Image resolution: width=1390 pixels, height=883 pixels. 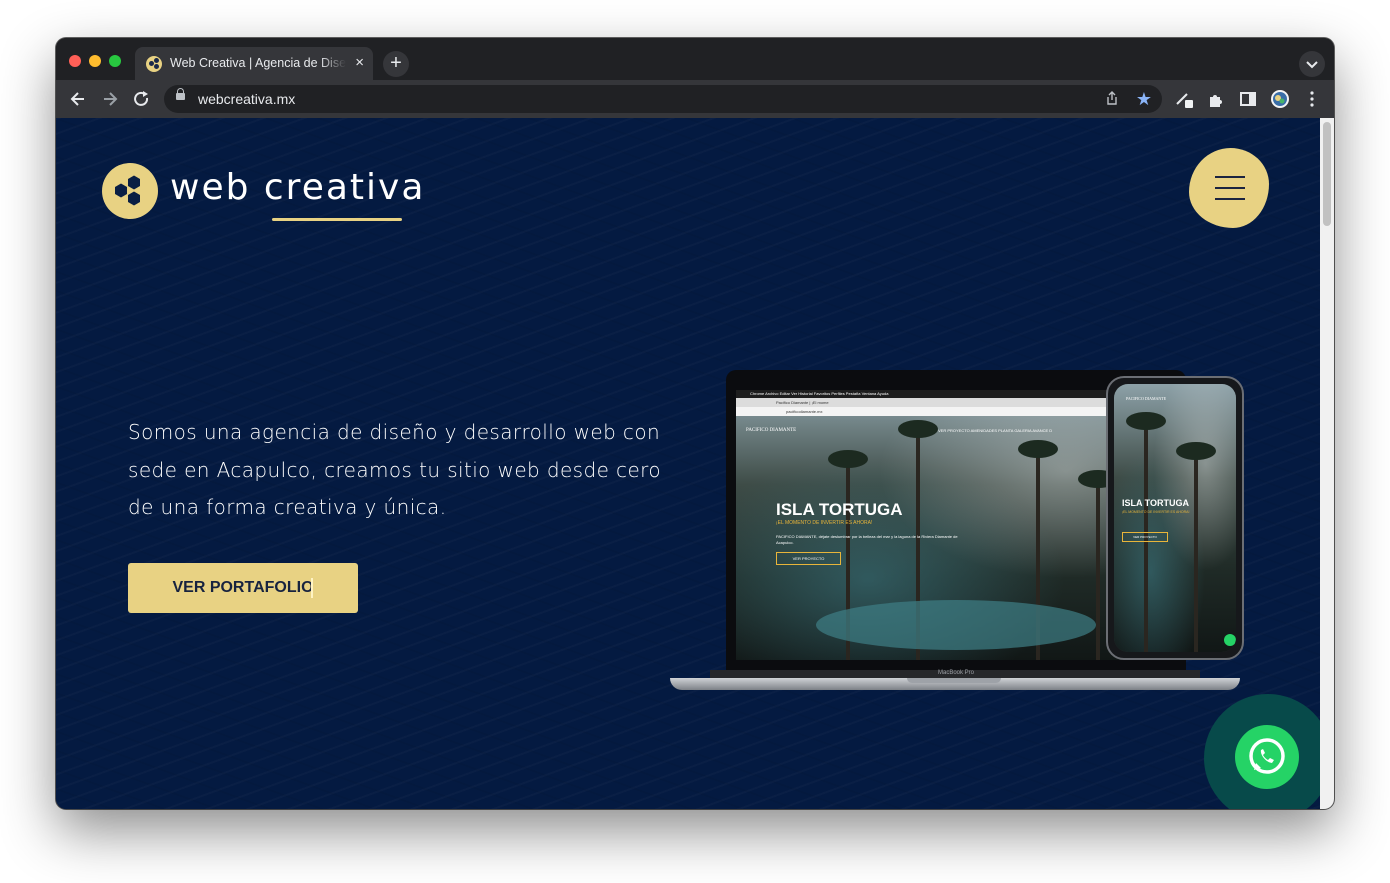 I want to click on page-scrollbar, so click(x=1327, y=463).